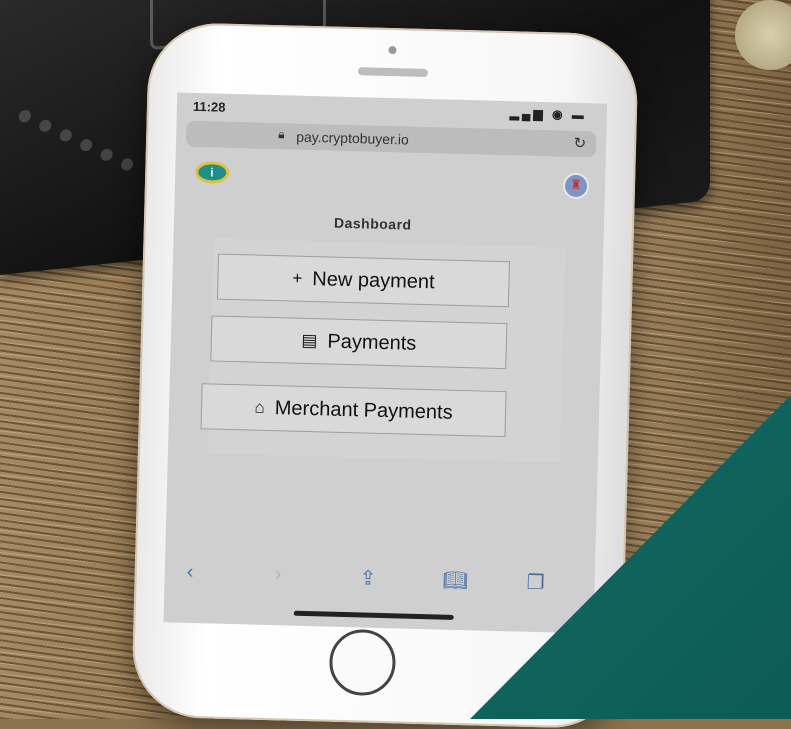  Describe the element at coordinates (373, 280) in the screenshot. I see `new-payment-label: New payment` at that location.